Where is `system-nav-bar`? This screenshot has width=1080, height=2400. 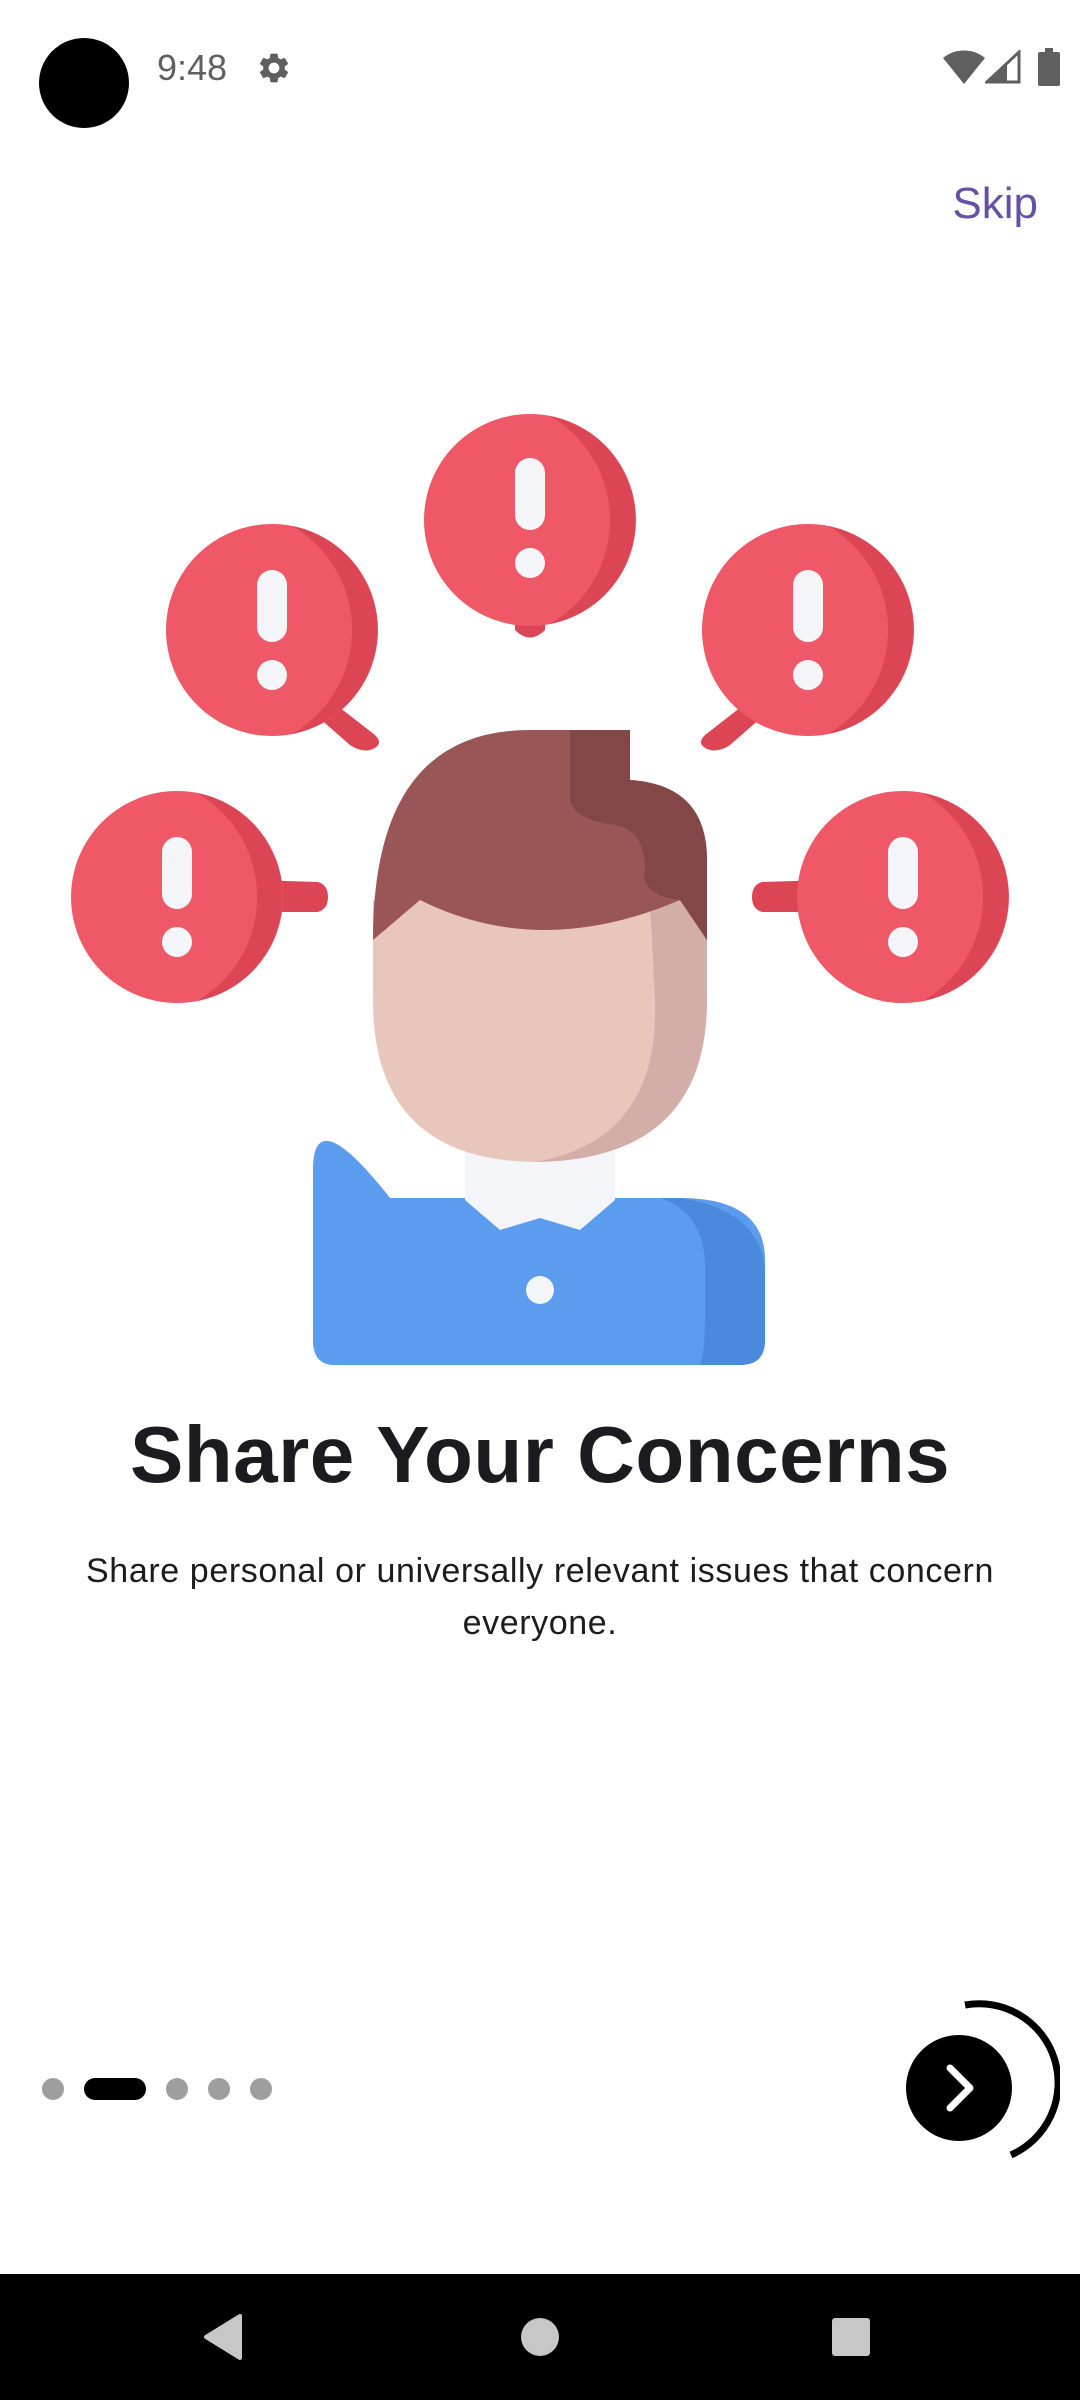 system-nav-bar is located at coordinates (540, 2337).